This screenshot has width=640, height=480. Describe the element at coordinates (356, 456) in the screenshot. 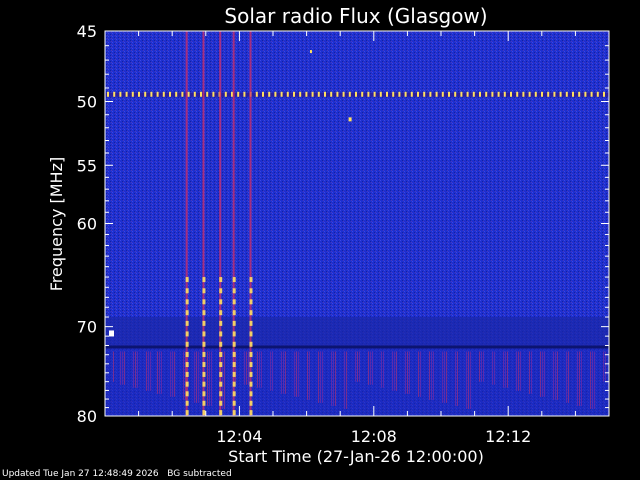

I see `x-axis-label: Start Time (27-Jan-26 12:00:00)` at that location.